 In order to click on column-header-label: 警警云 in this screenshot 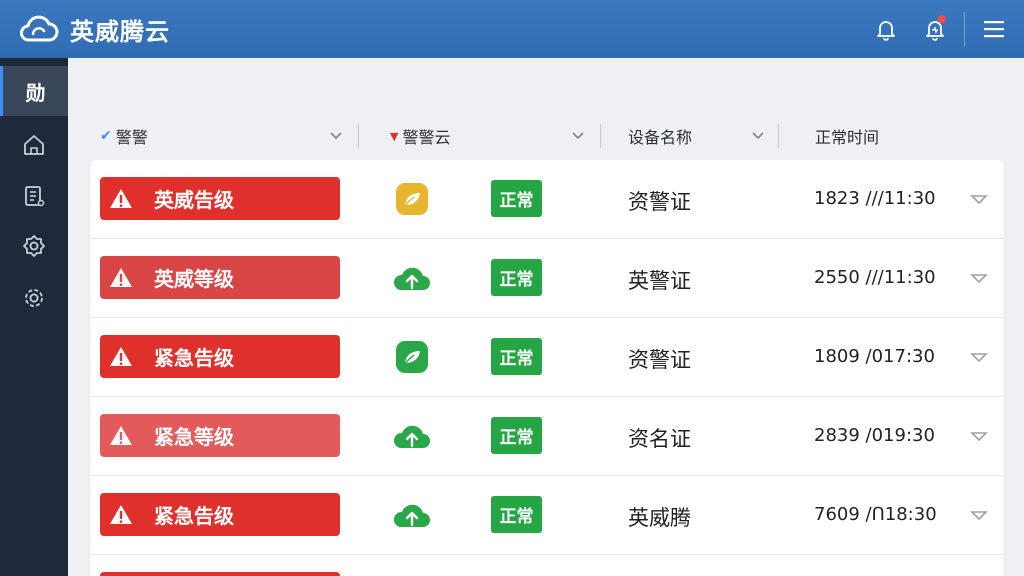, I will do `click(426, 137)`.